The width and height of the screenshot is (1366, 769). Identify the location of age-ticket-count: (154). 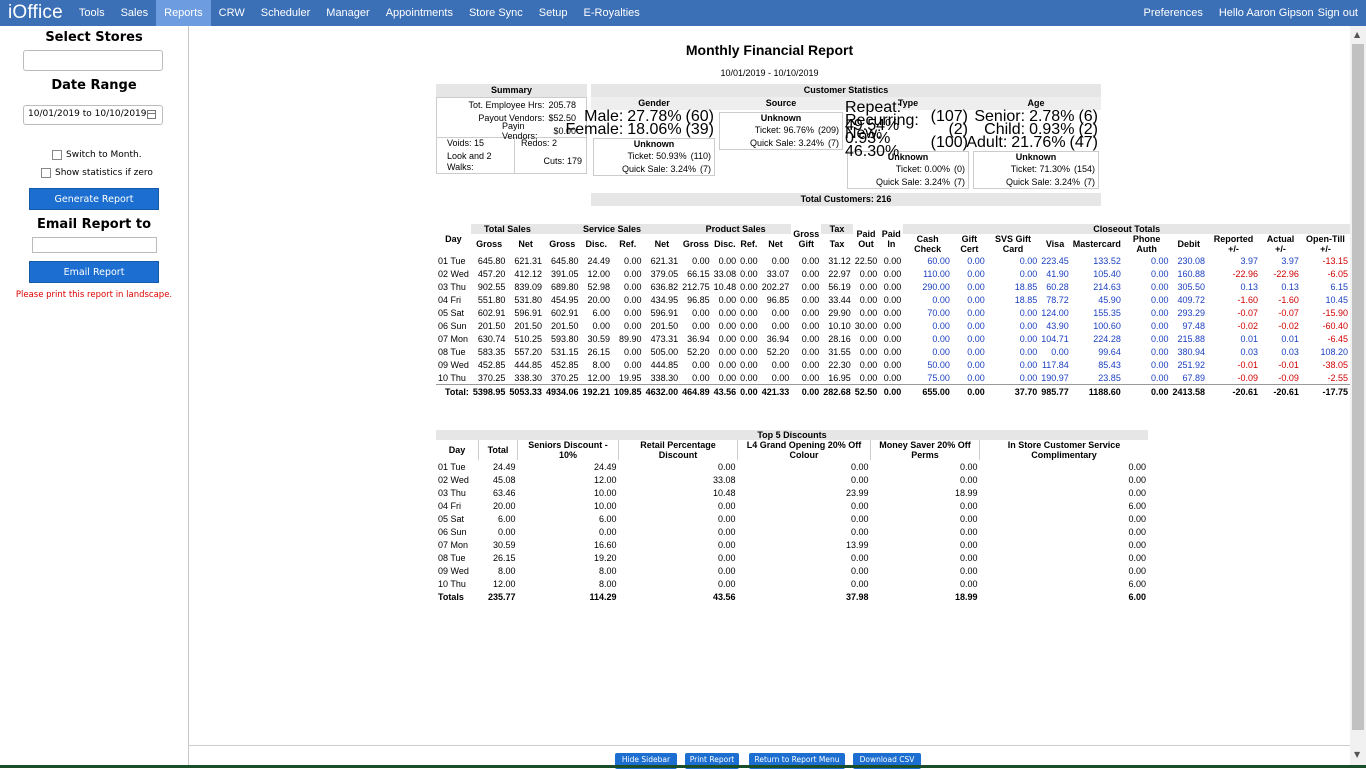
(1084, 168).